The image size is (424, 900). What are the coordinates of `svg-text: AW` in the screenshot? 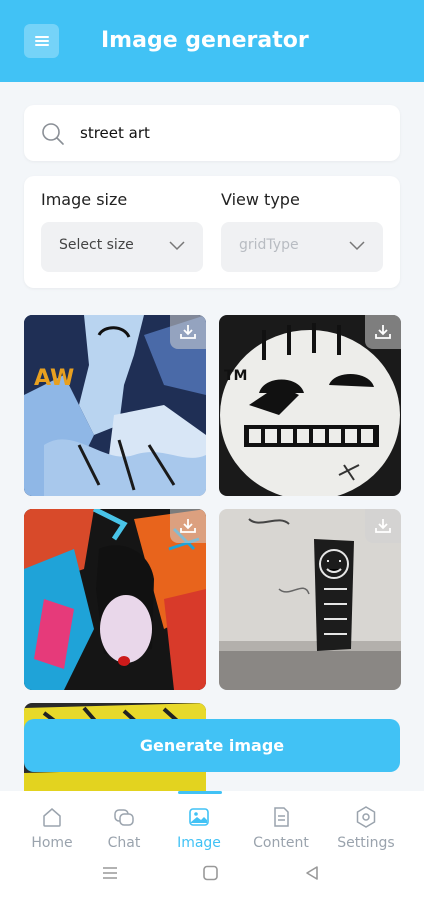 It's located at (54, 378).